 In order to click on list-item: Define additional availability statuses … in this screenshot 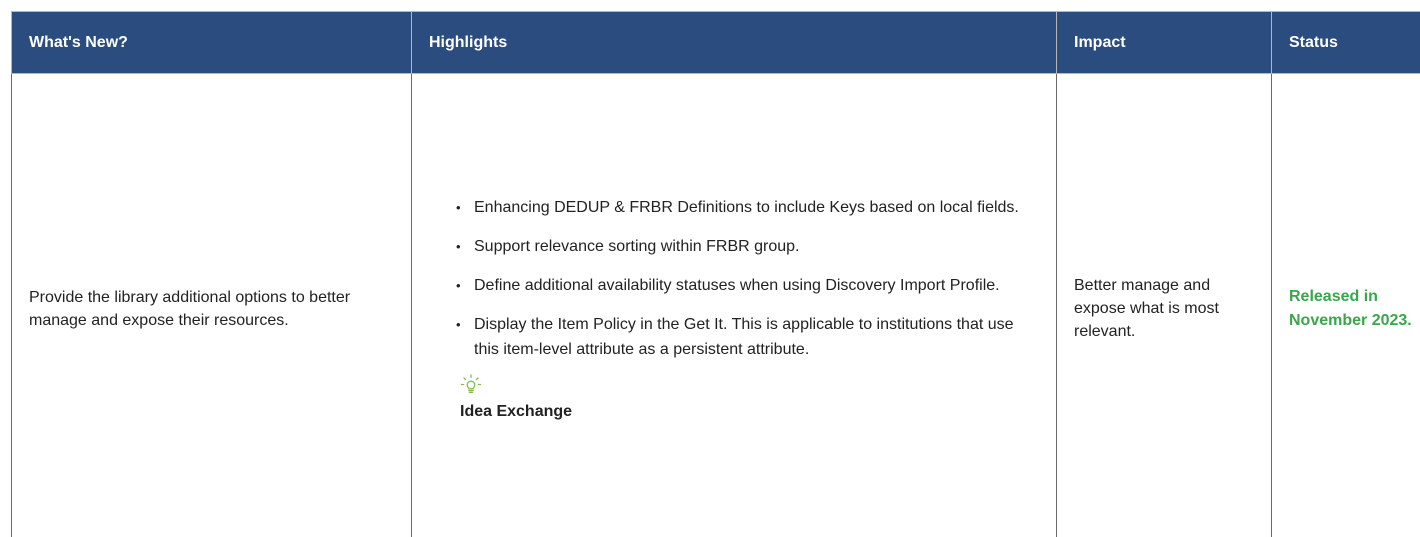, I will do `click(747, 285)`.